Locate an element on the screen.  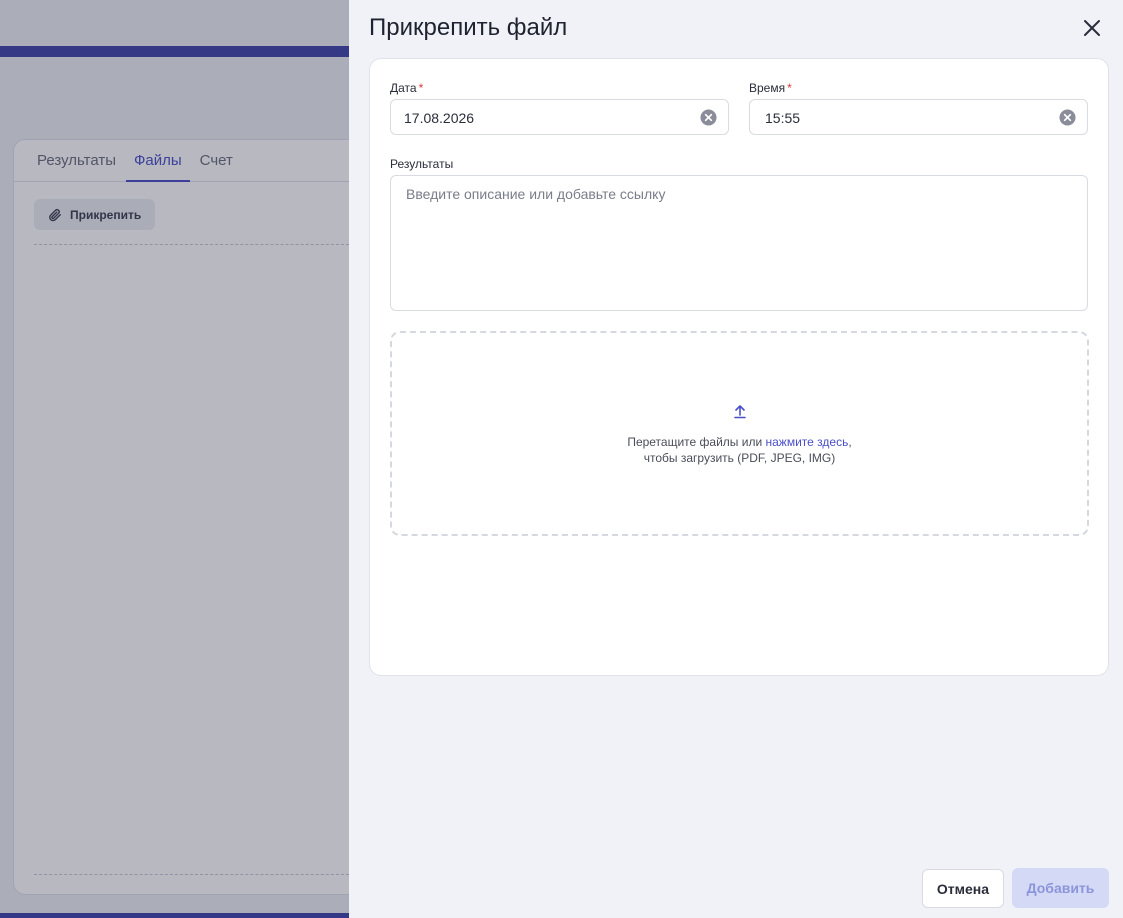
drawer-title: Прикрепить файл is located at coordinates (468, 27).